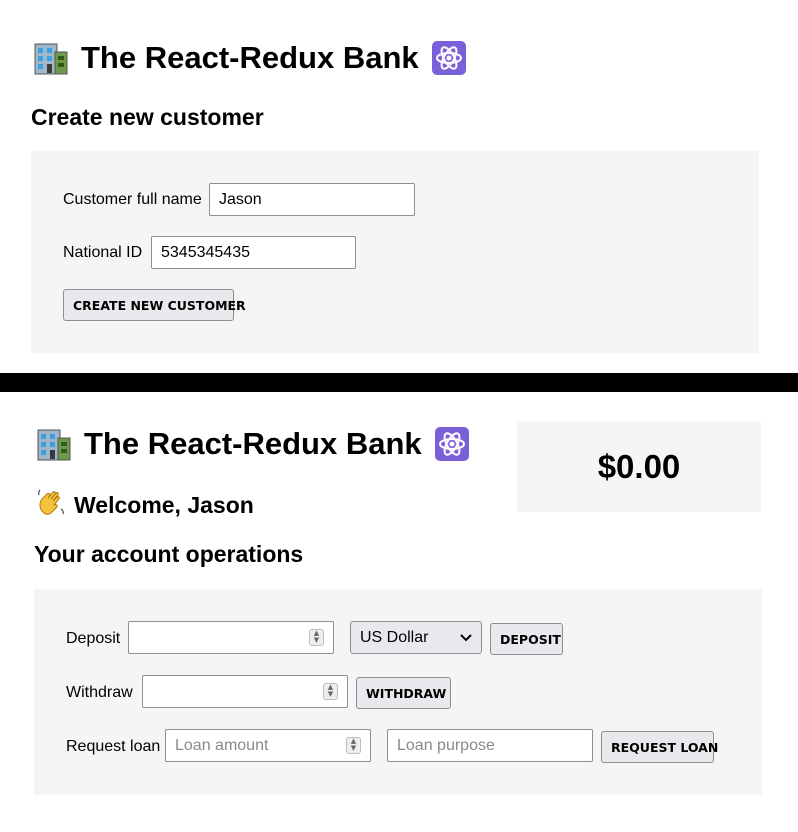  I want to click on loan-amount-spinner-icon: ▲ ▼, so click(353, 745).